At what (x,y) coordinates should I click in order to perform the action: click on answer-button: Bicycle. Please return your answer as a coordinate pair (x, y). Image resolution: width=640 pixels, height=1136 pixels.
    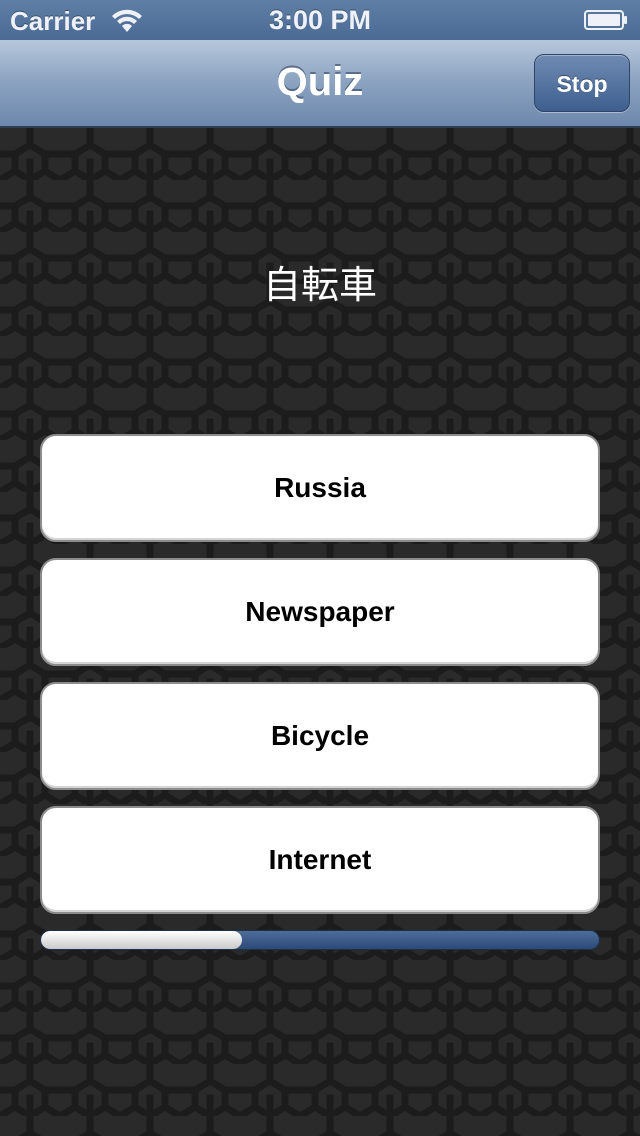
    Looking at the image, I should click on (320, 736).